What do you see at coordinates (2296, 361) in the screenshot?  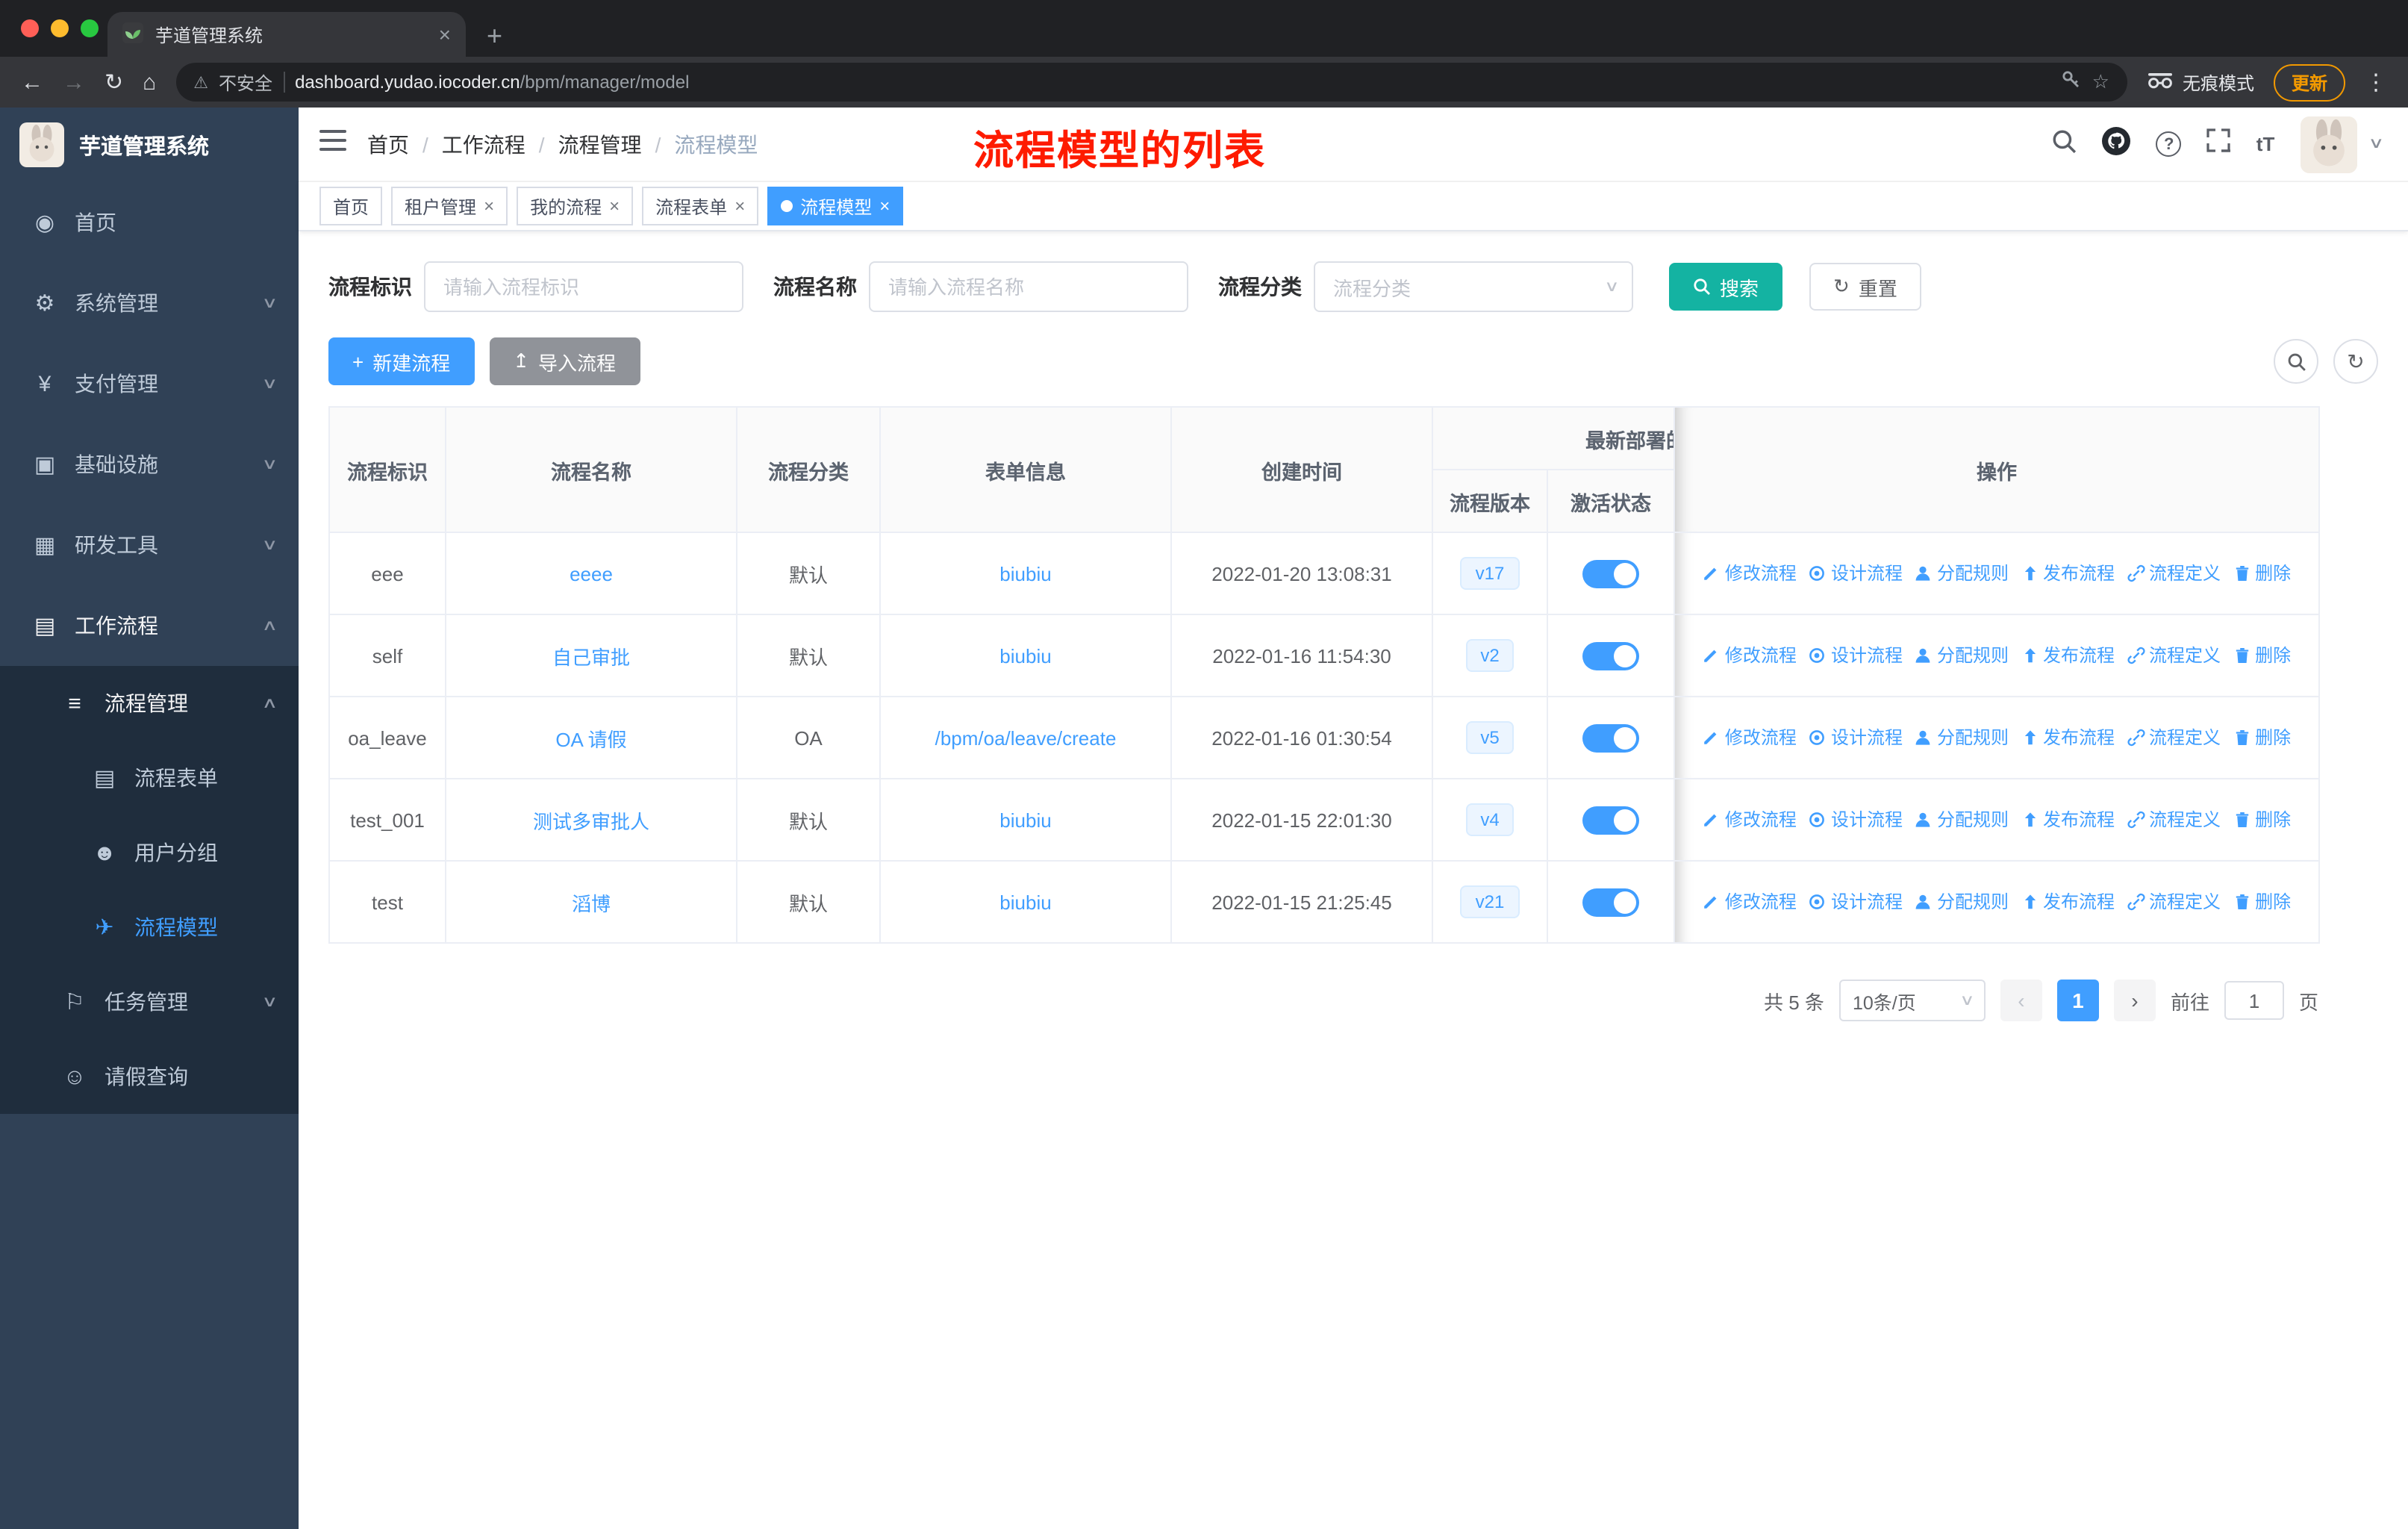 I see `toggle-search-button` at bounding box center [2296, 361].